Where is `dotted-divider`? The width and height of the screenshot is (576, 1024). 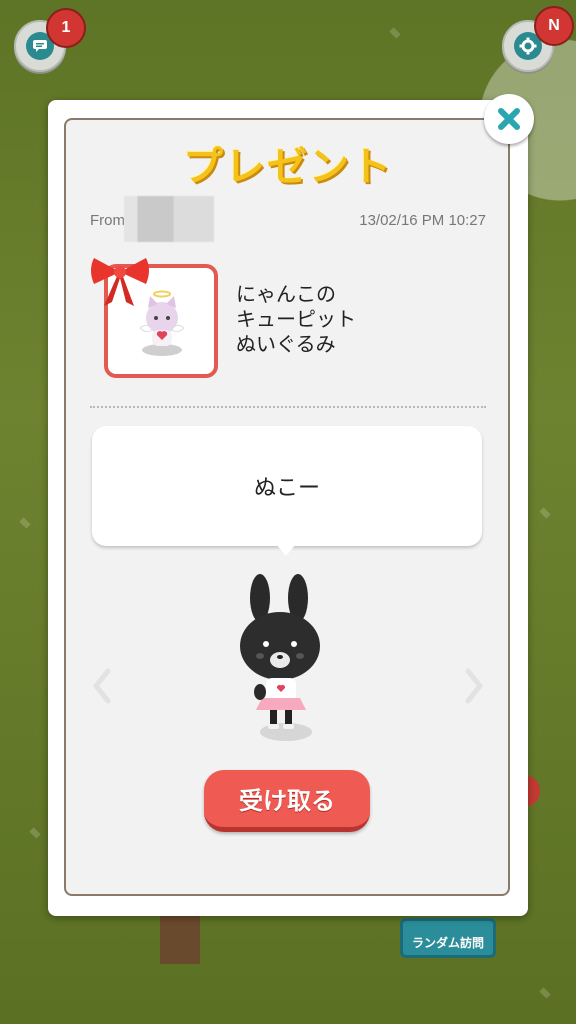
dotted-divider is located at coordinates (288, 407).